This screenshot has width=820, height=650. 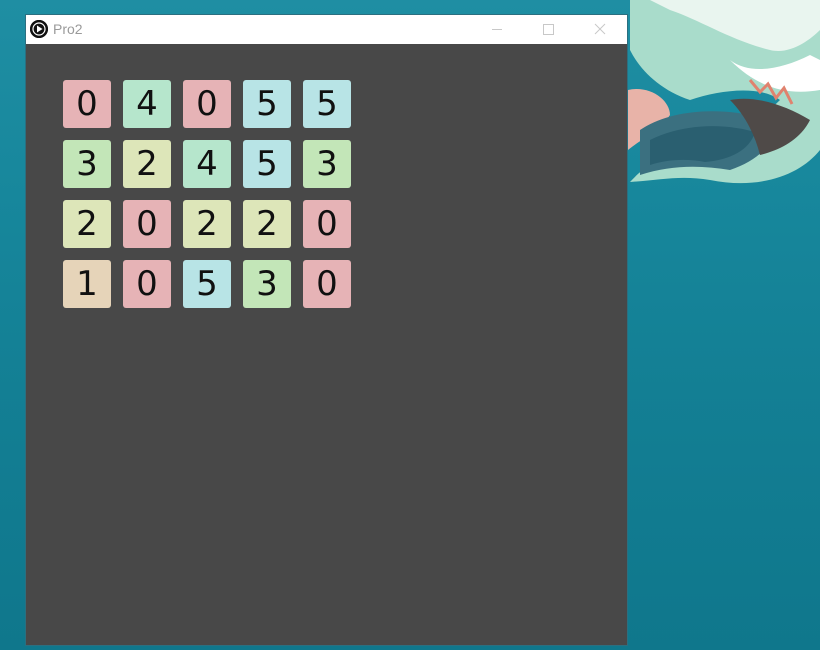 I want to click on maximize-icon, so click(x=548, y=29).